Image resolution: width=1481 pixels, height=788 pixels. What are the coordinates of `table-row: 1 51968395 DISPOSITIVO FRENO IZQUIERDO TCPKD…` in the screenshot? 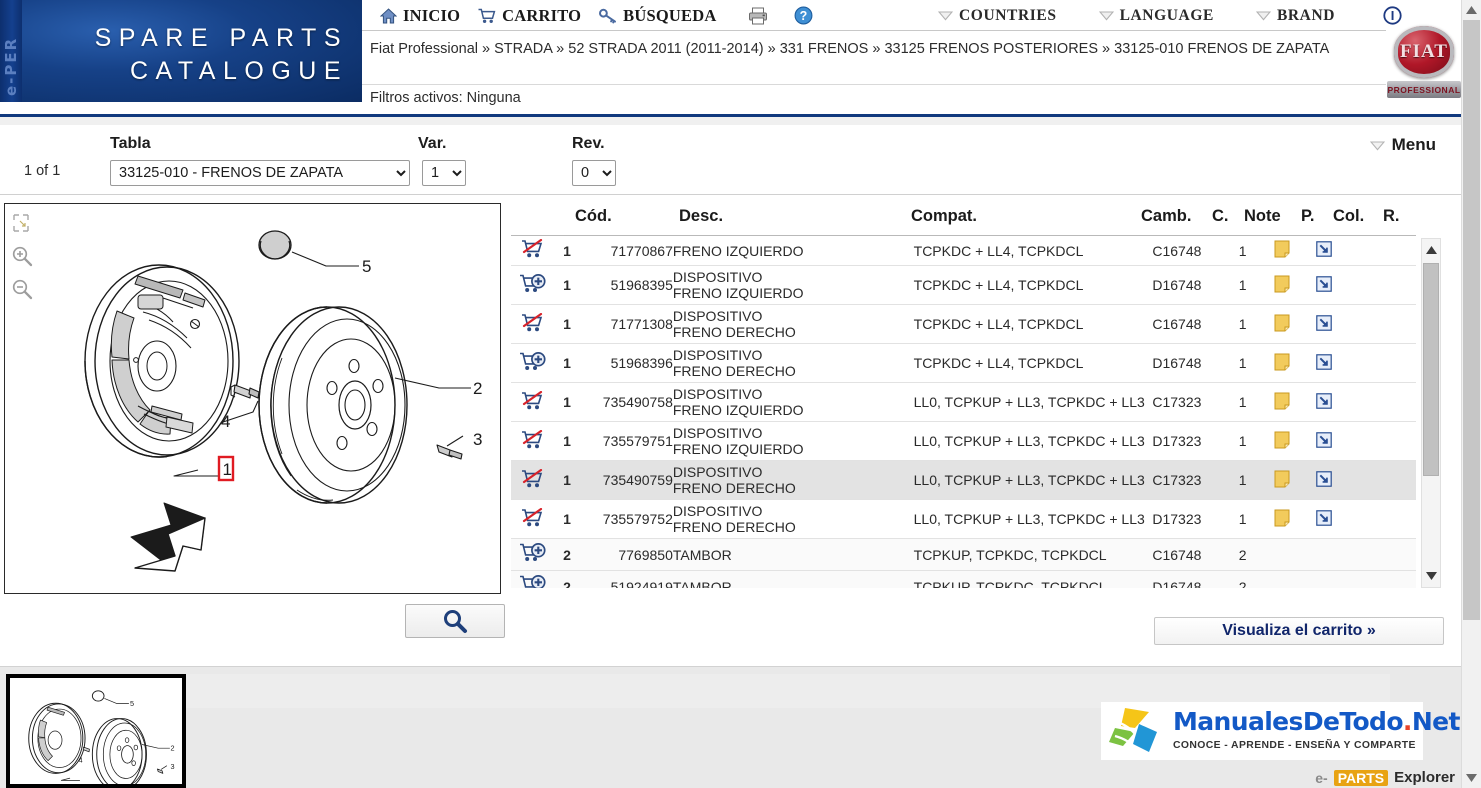 It's located at (963, 285).